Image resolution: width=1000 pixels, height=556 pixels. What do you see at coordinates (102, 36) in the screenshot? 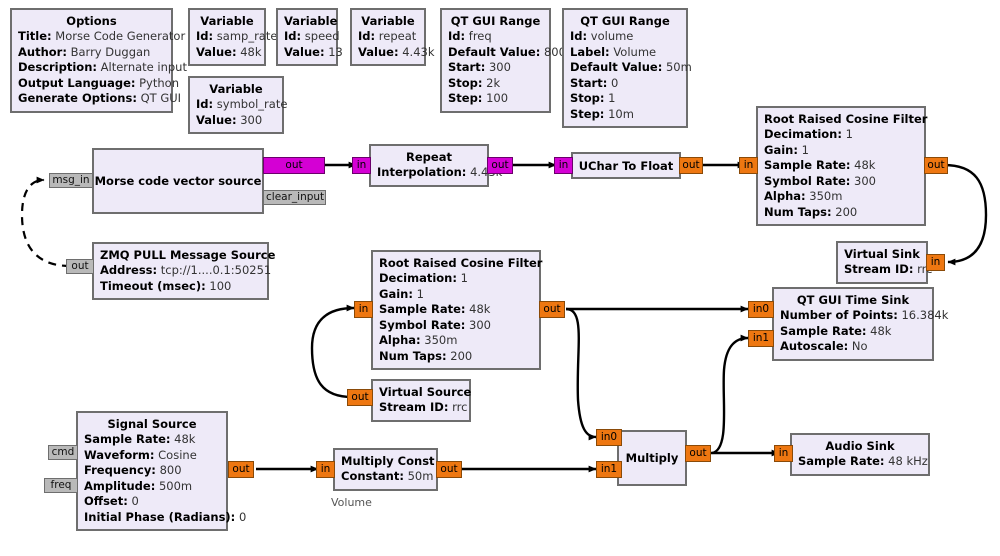
I see `field-title: Title: Morse Code Generator` at bounding box center [102, 36].